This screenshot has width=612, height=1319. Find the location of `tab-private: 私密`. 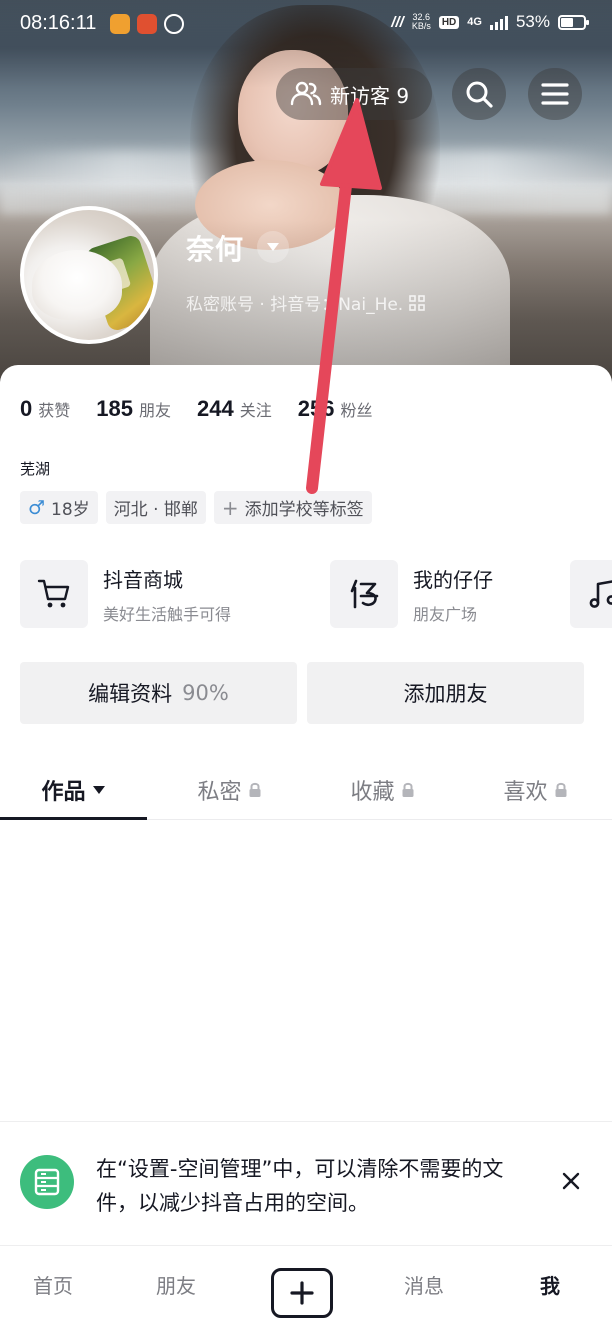

tab-private: 私密 is located at coordinates (229, 790).